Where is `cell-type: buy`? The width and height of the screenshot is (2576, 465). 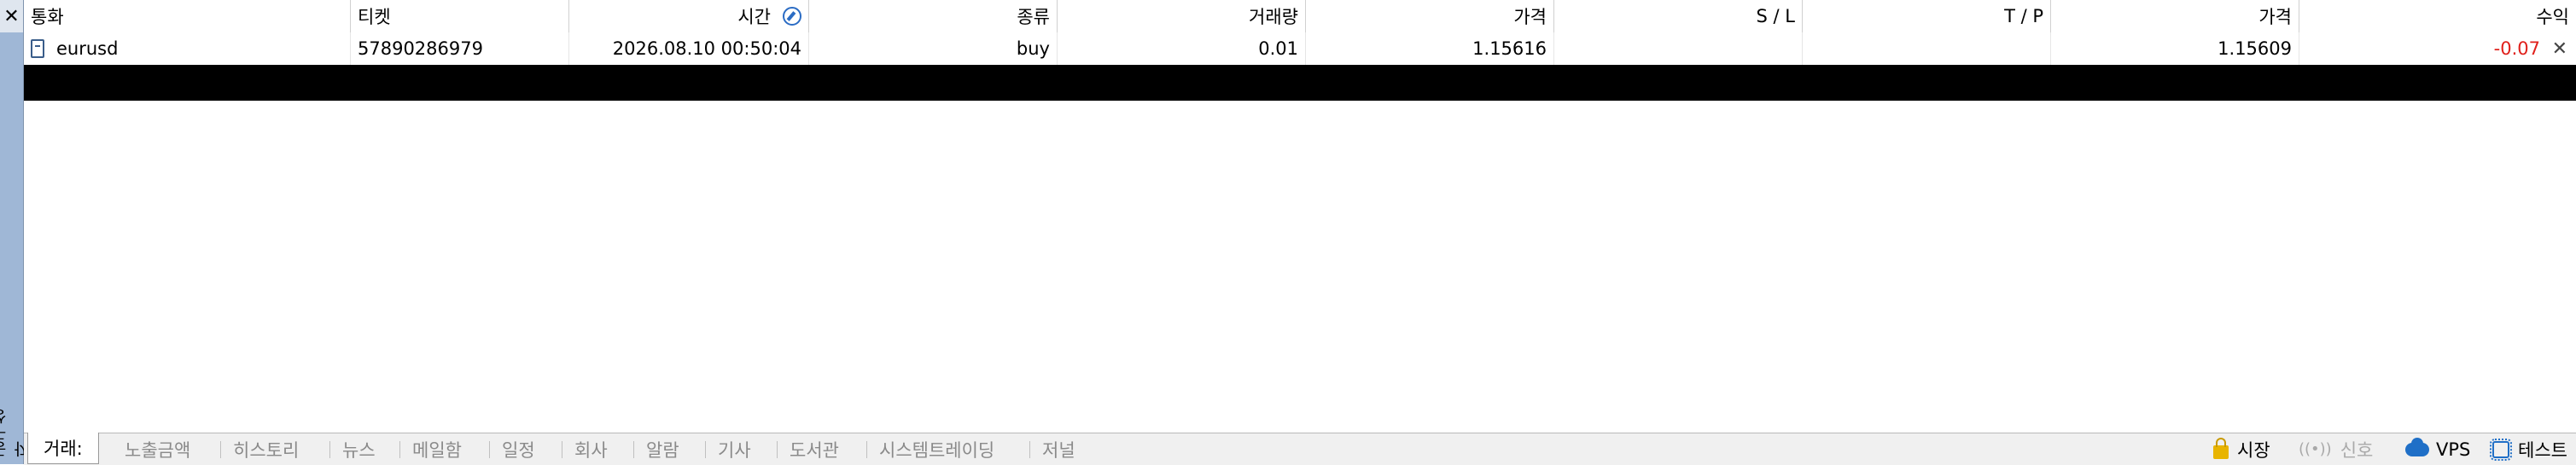 cell-type: buy is located at coordinates (933, 49).